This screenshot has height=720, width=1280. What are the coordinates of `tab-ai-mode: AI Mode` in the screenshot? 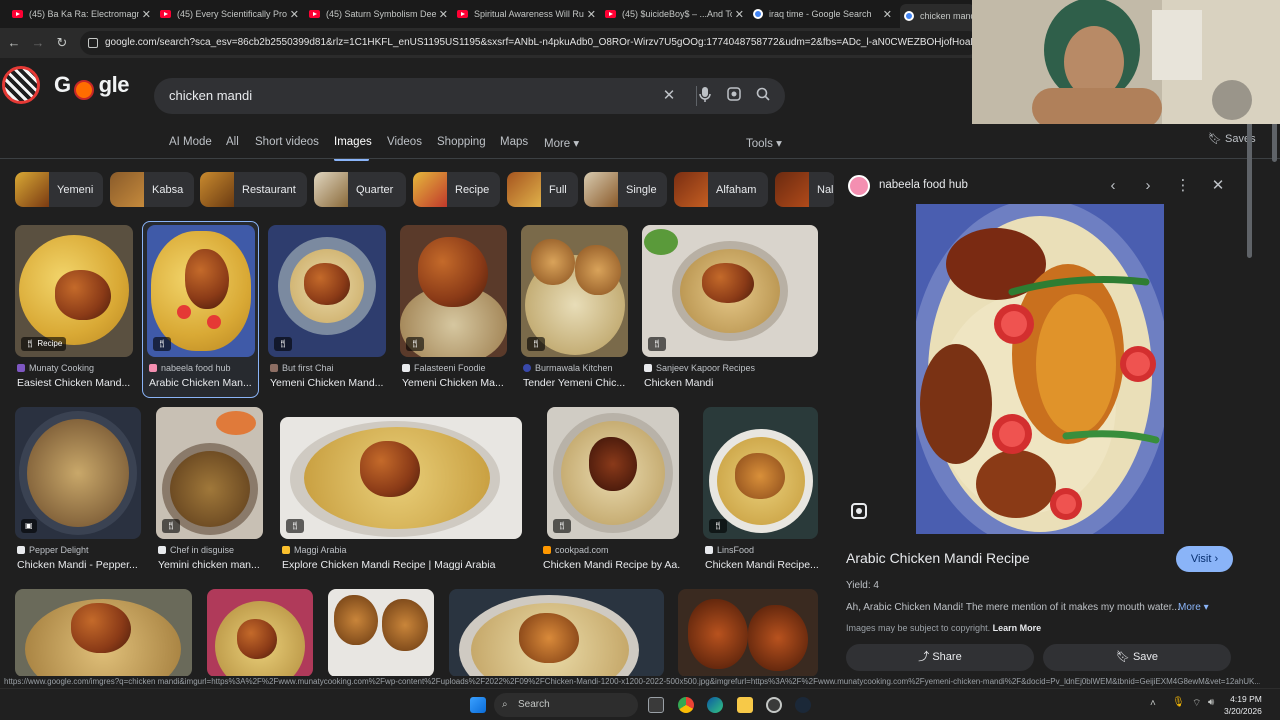 It's located at (190, 142).